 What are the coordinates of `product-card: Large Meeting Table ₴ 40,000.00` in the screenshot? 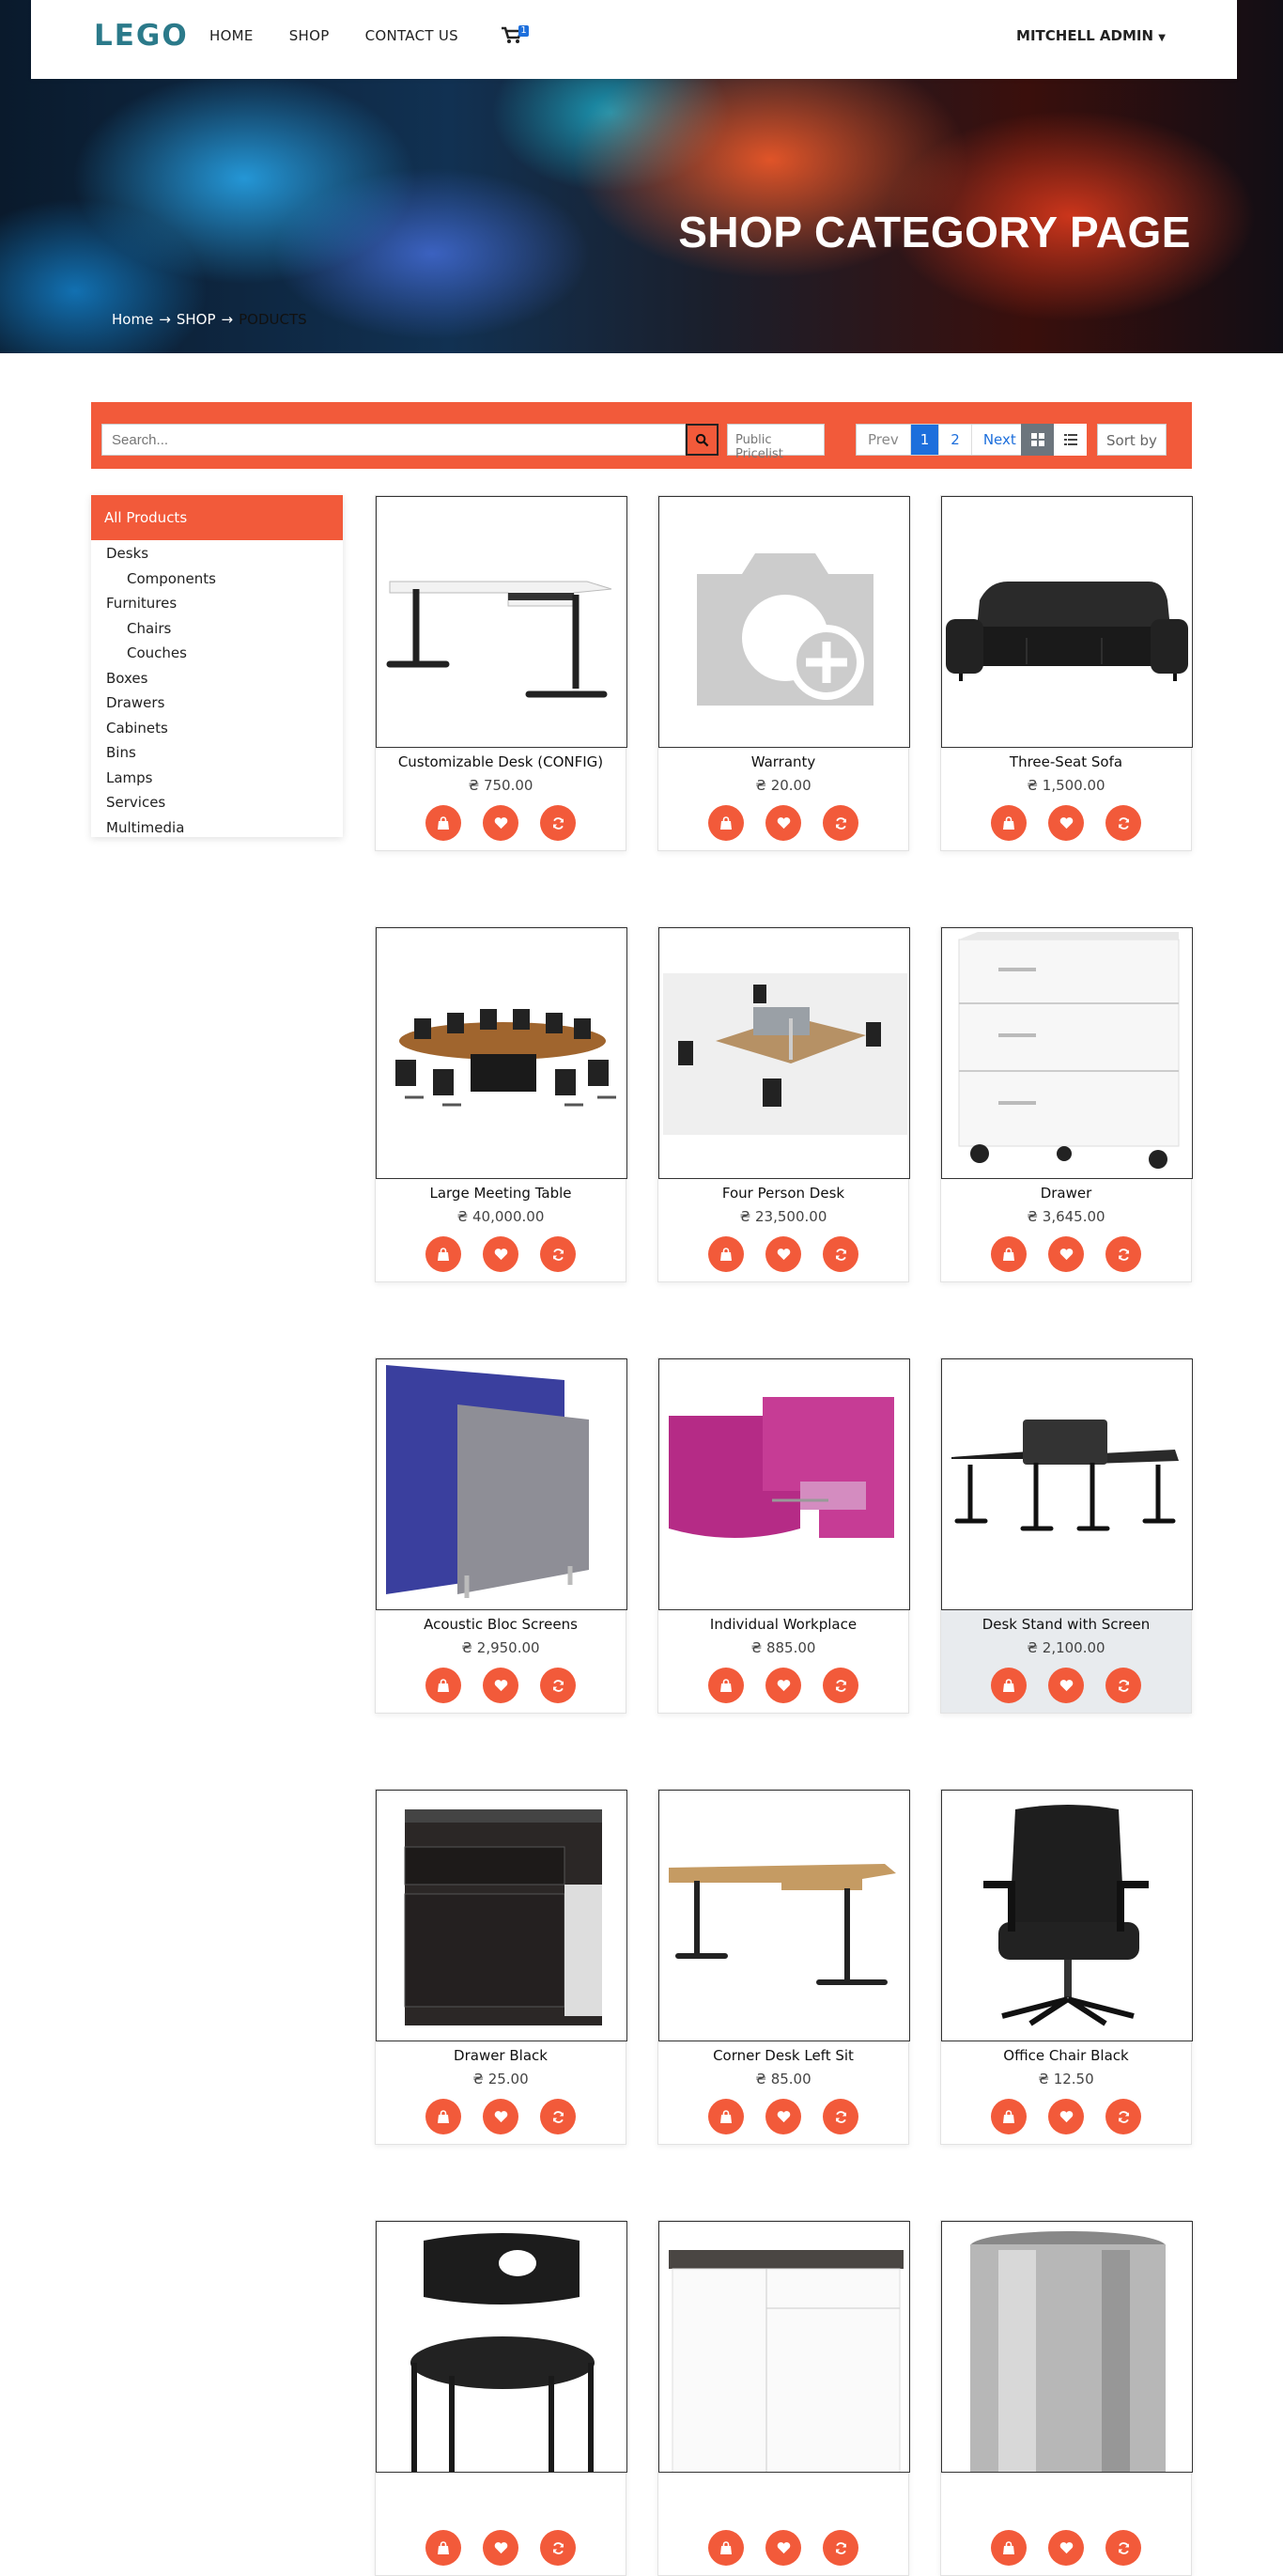 It's located at (501, 1104).